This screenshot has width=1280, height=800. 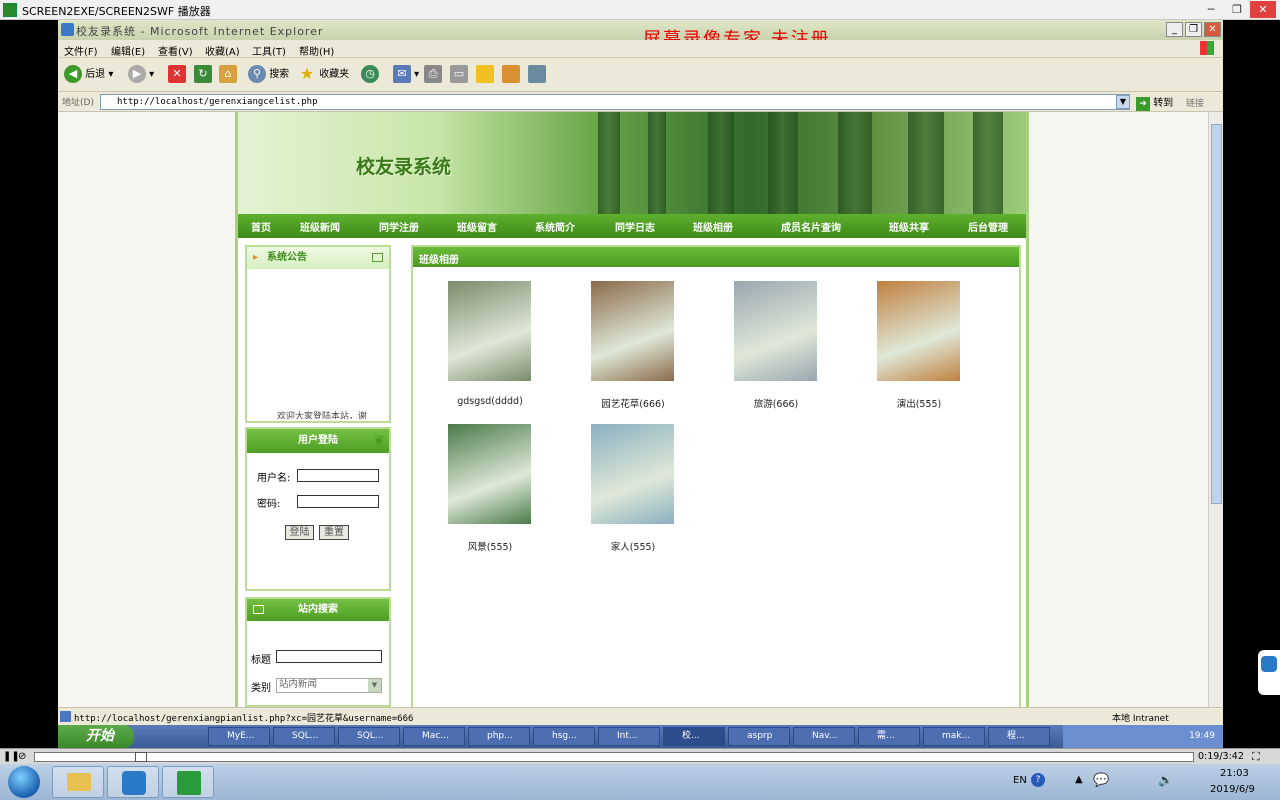 What do you see at coordinates (203, 75) in the screenshot?
I see `refresh-button: ↻` at bounding box center [203, 75].